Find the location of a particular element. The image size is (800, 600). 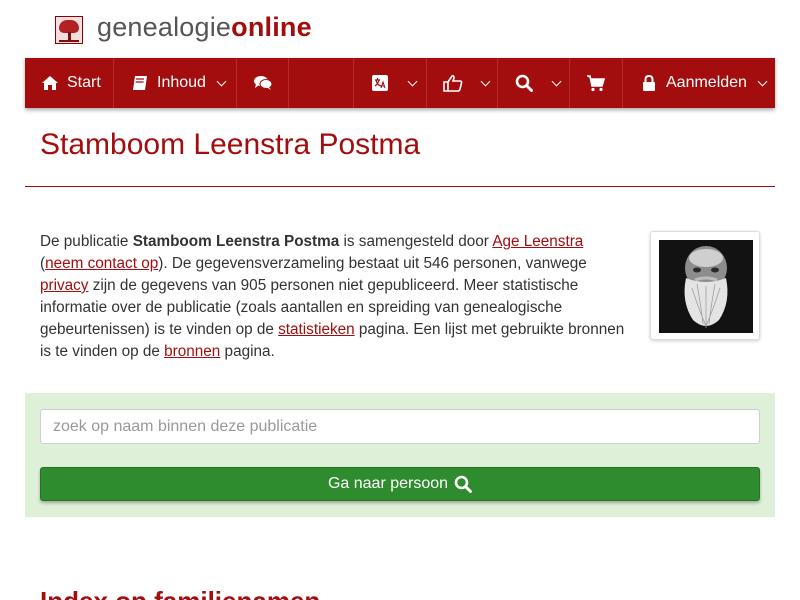

author-photo is located at coordinates (706, 286).